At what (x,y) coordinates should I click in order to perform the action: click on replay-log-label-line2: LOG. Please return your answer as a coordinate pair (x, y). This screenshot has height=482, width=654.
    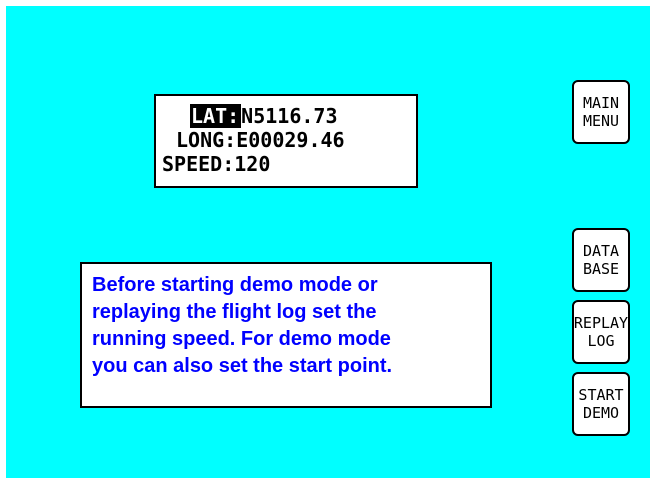
    Looking at the image, I should click on (601, 341).